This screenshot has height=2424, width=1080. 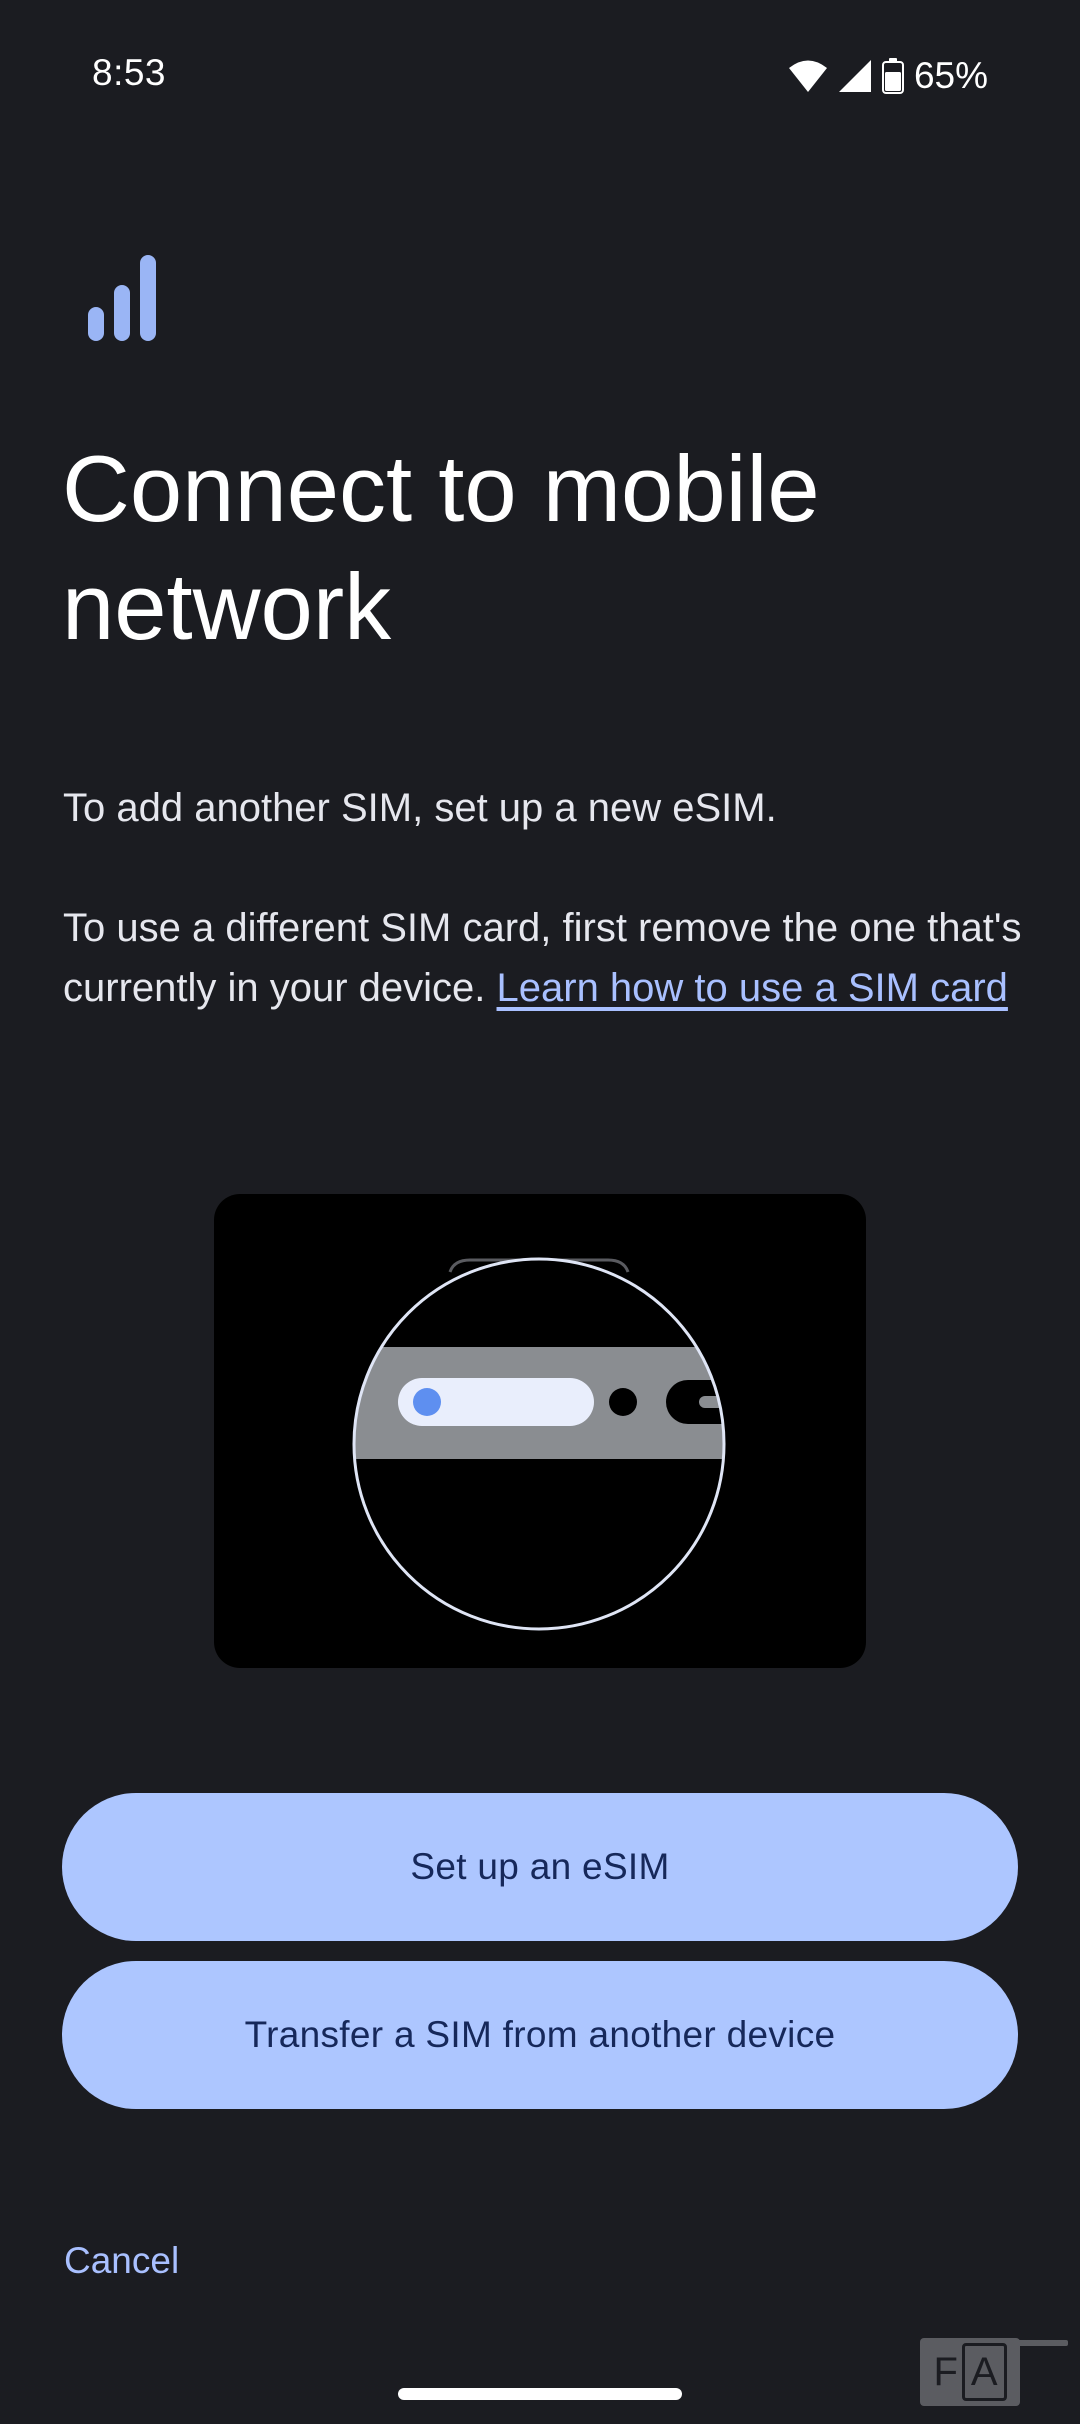 What do you see at coordinates (540, 1867) in the screenshot?
I see `setup-esim-button: Set up an eSIM` at bounding box center [540, 1867].